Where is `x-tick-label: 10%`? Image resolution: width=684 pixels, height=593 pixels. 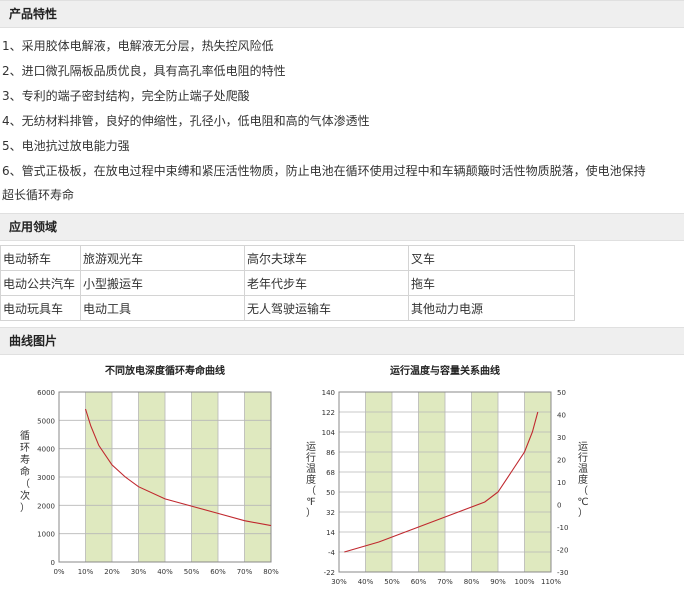 x-tick-label: 10% is located at coordinates (86, 572).